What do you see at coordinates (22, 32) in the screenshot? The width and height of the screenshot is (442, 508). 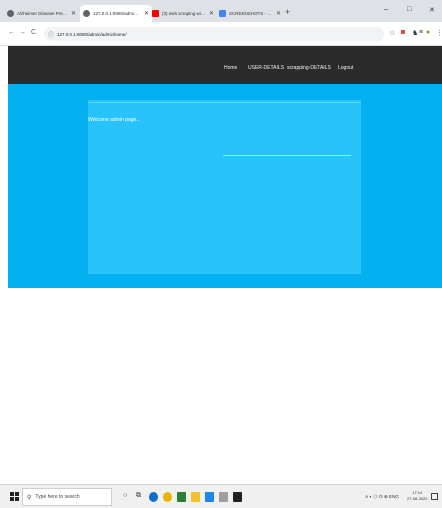 I see `forward-button: →` at bounding box center [22, 32].